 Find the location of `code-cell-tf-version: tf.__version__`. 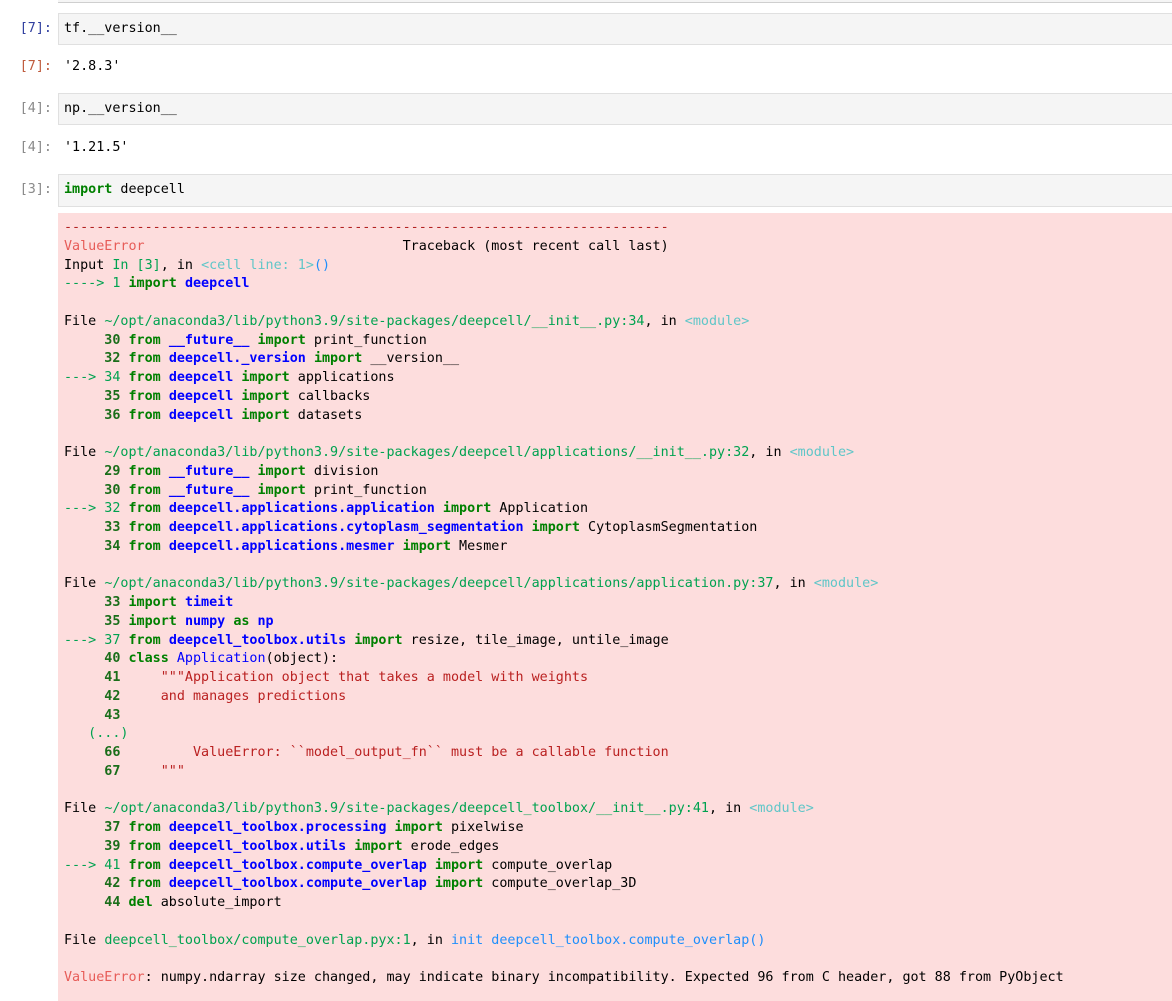

code-cell-tf-version: tf.__version__ is located at coordinates (615, 29).